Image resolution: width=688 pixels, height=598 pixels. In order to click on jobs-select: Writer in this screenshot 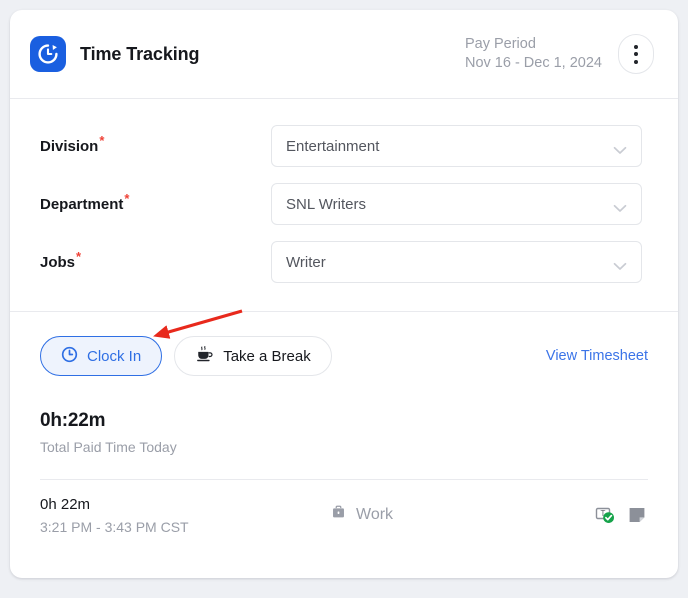, I will do `click(456, 262)`.